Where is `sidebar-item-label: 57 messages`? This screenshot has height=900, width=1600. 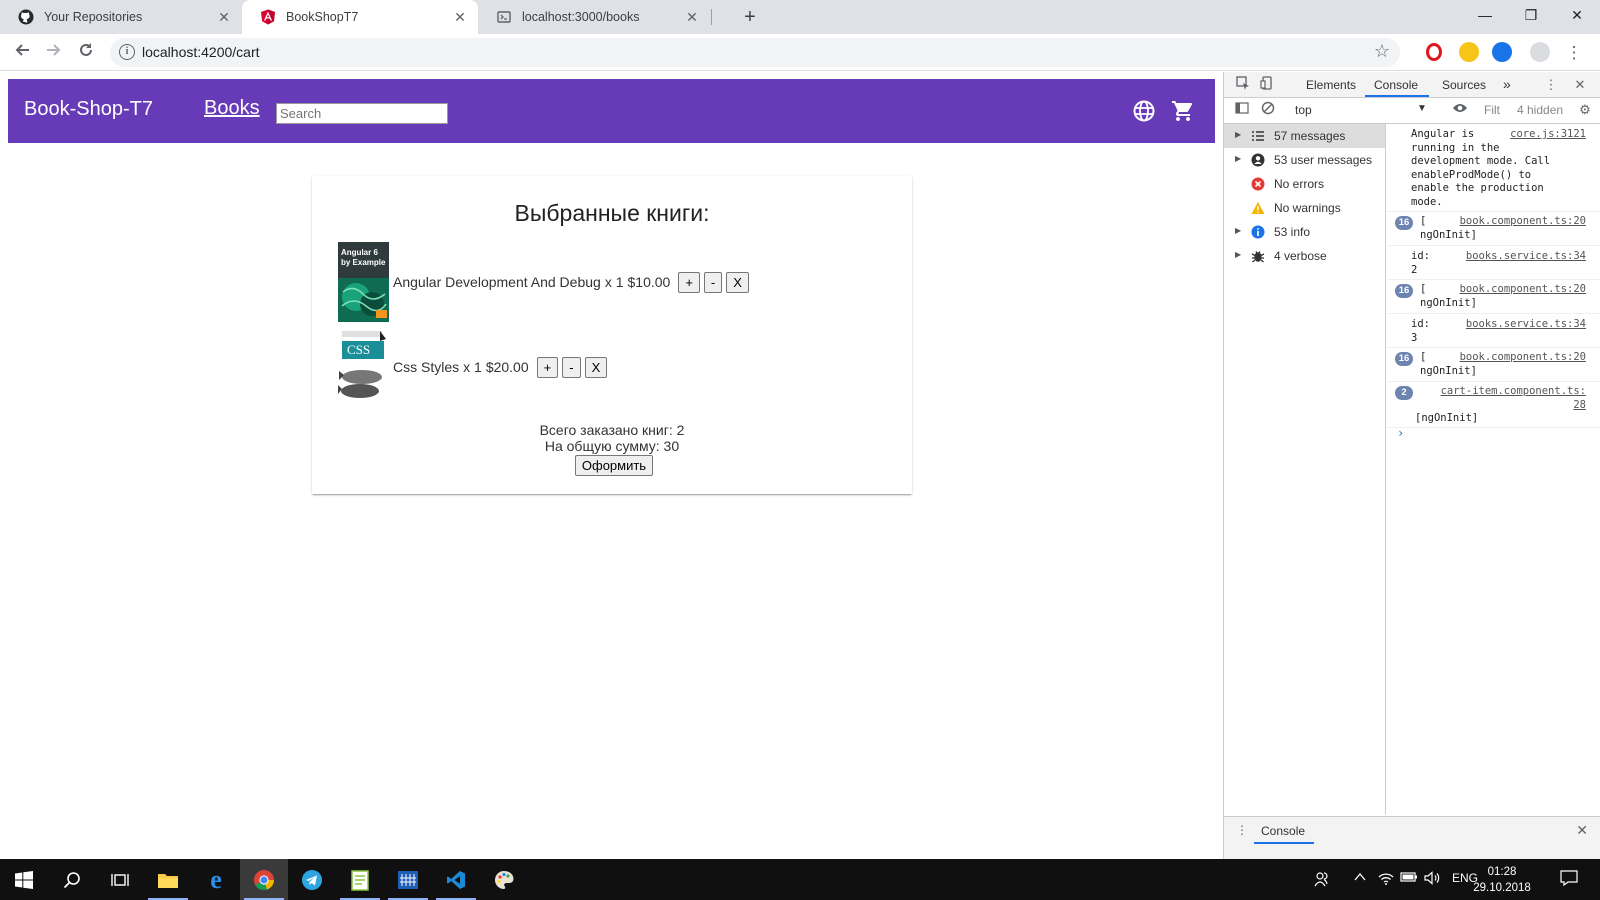
sidebar-item-label: 57 messages is located at coordinates (1310, 136).